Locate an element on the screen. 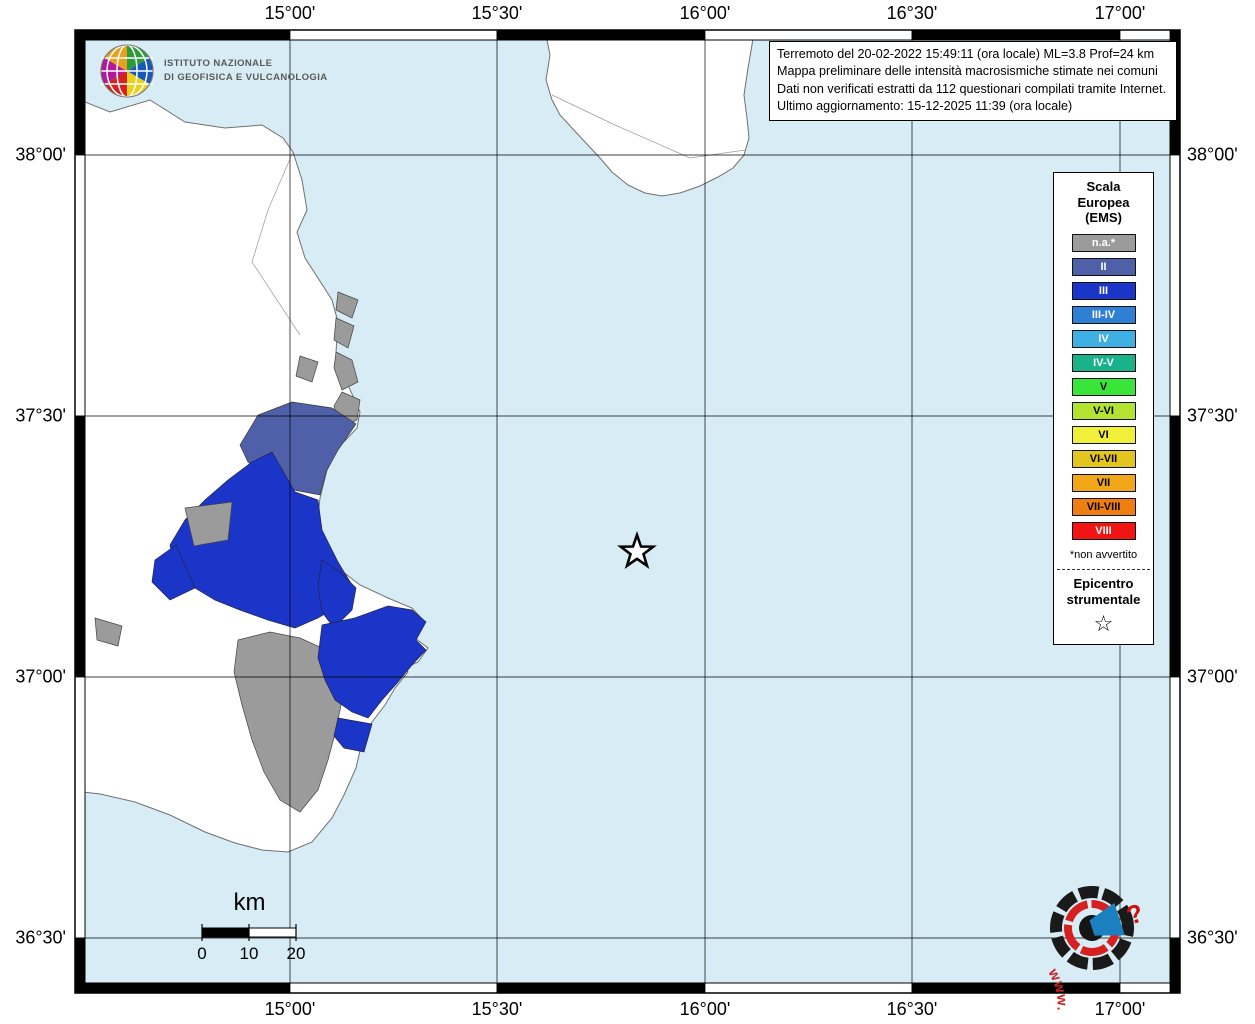 Image resolution: width=1255 pixels, height=1024 pixels. legend-swatch-vii-viii: VII-VIII is located at coordinates (1103, 506).